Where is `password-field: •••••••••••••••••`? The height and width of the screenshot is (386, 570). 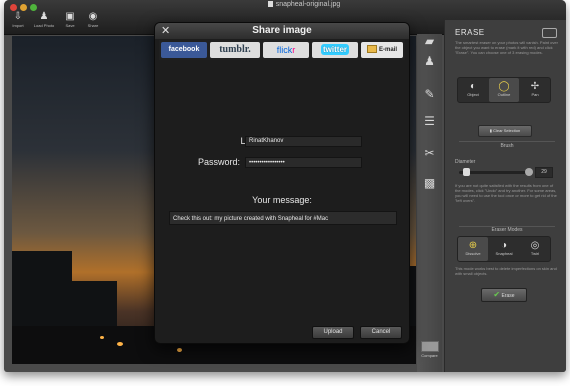 password-field: ••••••••••••••••• is located at coordinates (303, 162).